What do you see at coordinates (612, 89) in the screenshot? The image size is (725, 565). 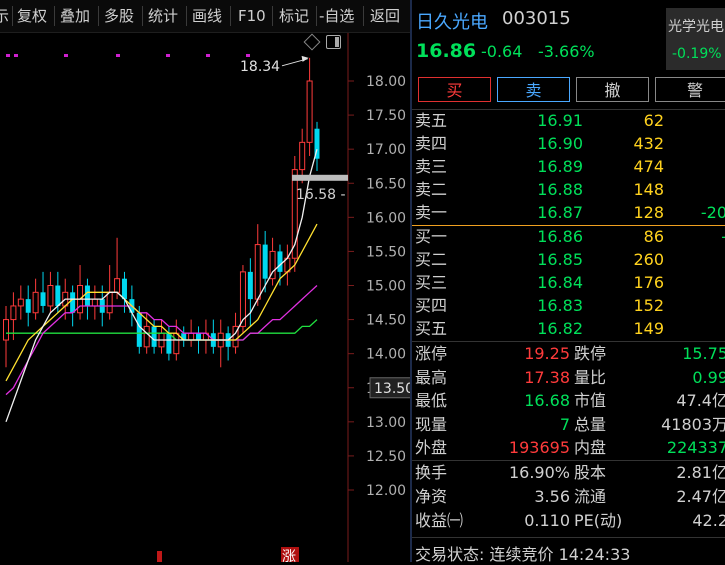 I see `cancel-order-button: 撤` at bounding box center [612, 89].